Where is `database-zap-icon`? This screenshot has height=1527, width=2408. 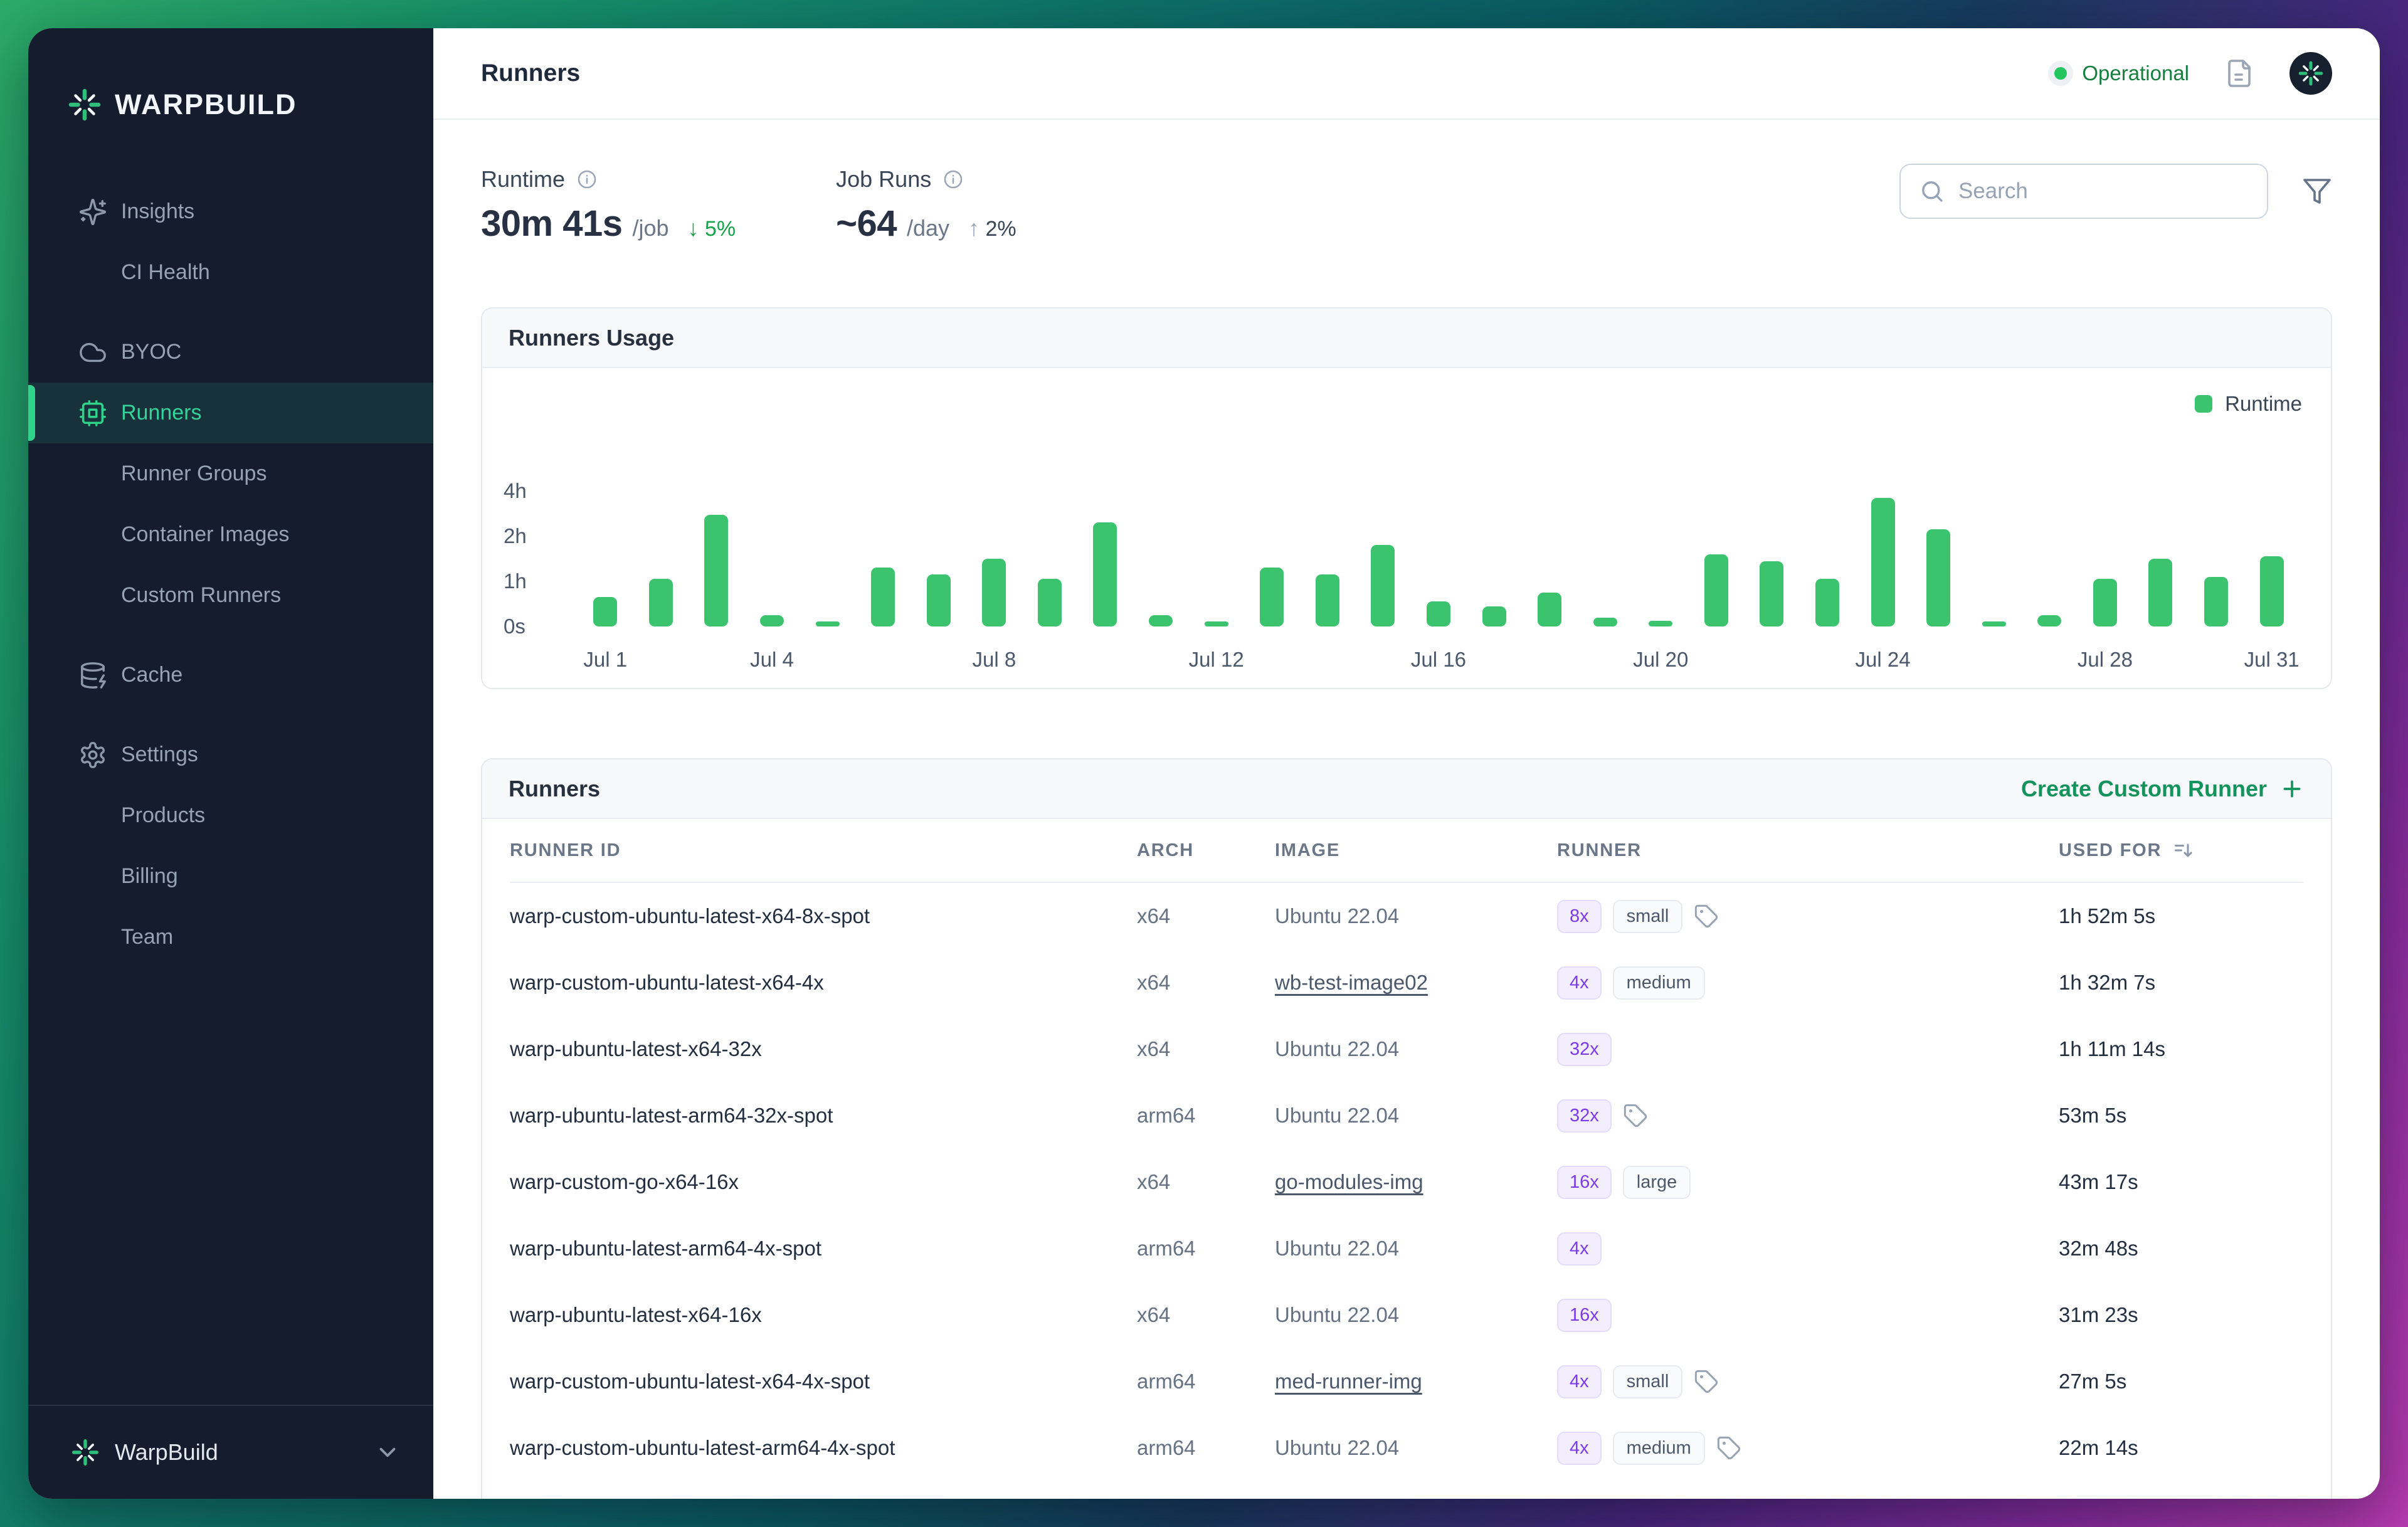
database-zap-icon is located at coordinates (92, 675).